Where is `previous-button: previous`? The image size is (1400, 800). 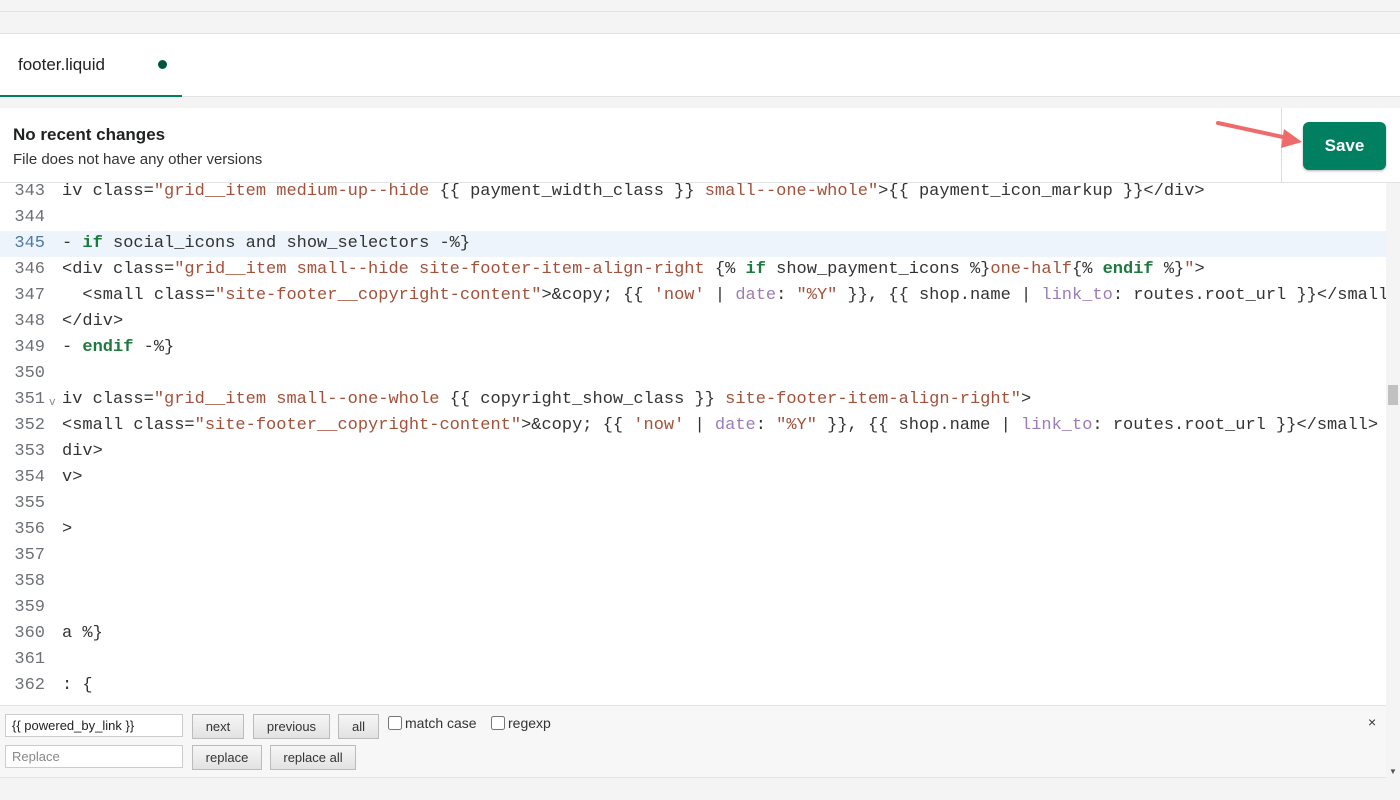 previous-button: previous is located at coordinates (291, 726).